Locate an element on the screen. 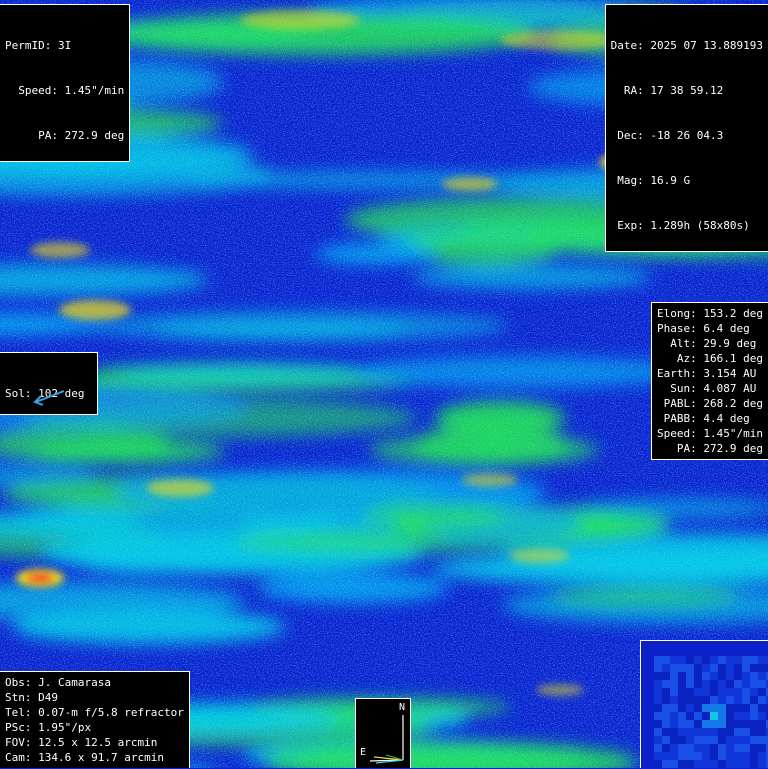 This screenshot has height=769, width=768. compass-panel: N E is located at coordinates (383, 733).